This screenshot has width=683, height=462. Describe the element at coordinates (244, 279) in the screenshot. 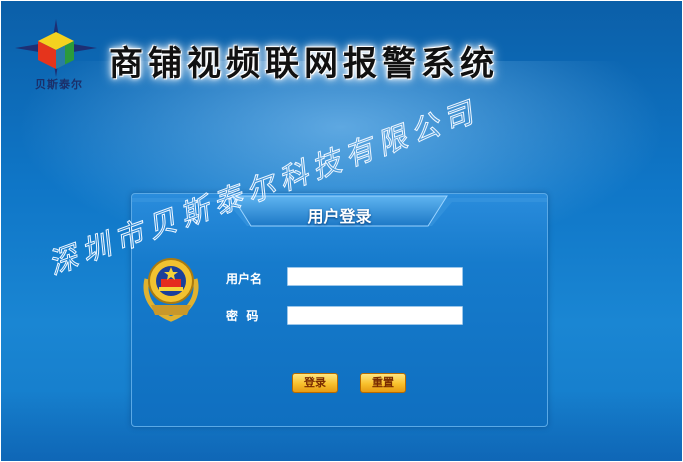

I see `username-label: 用户名` at that location.